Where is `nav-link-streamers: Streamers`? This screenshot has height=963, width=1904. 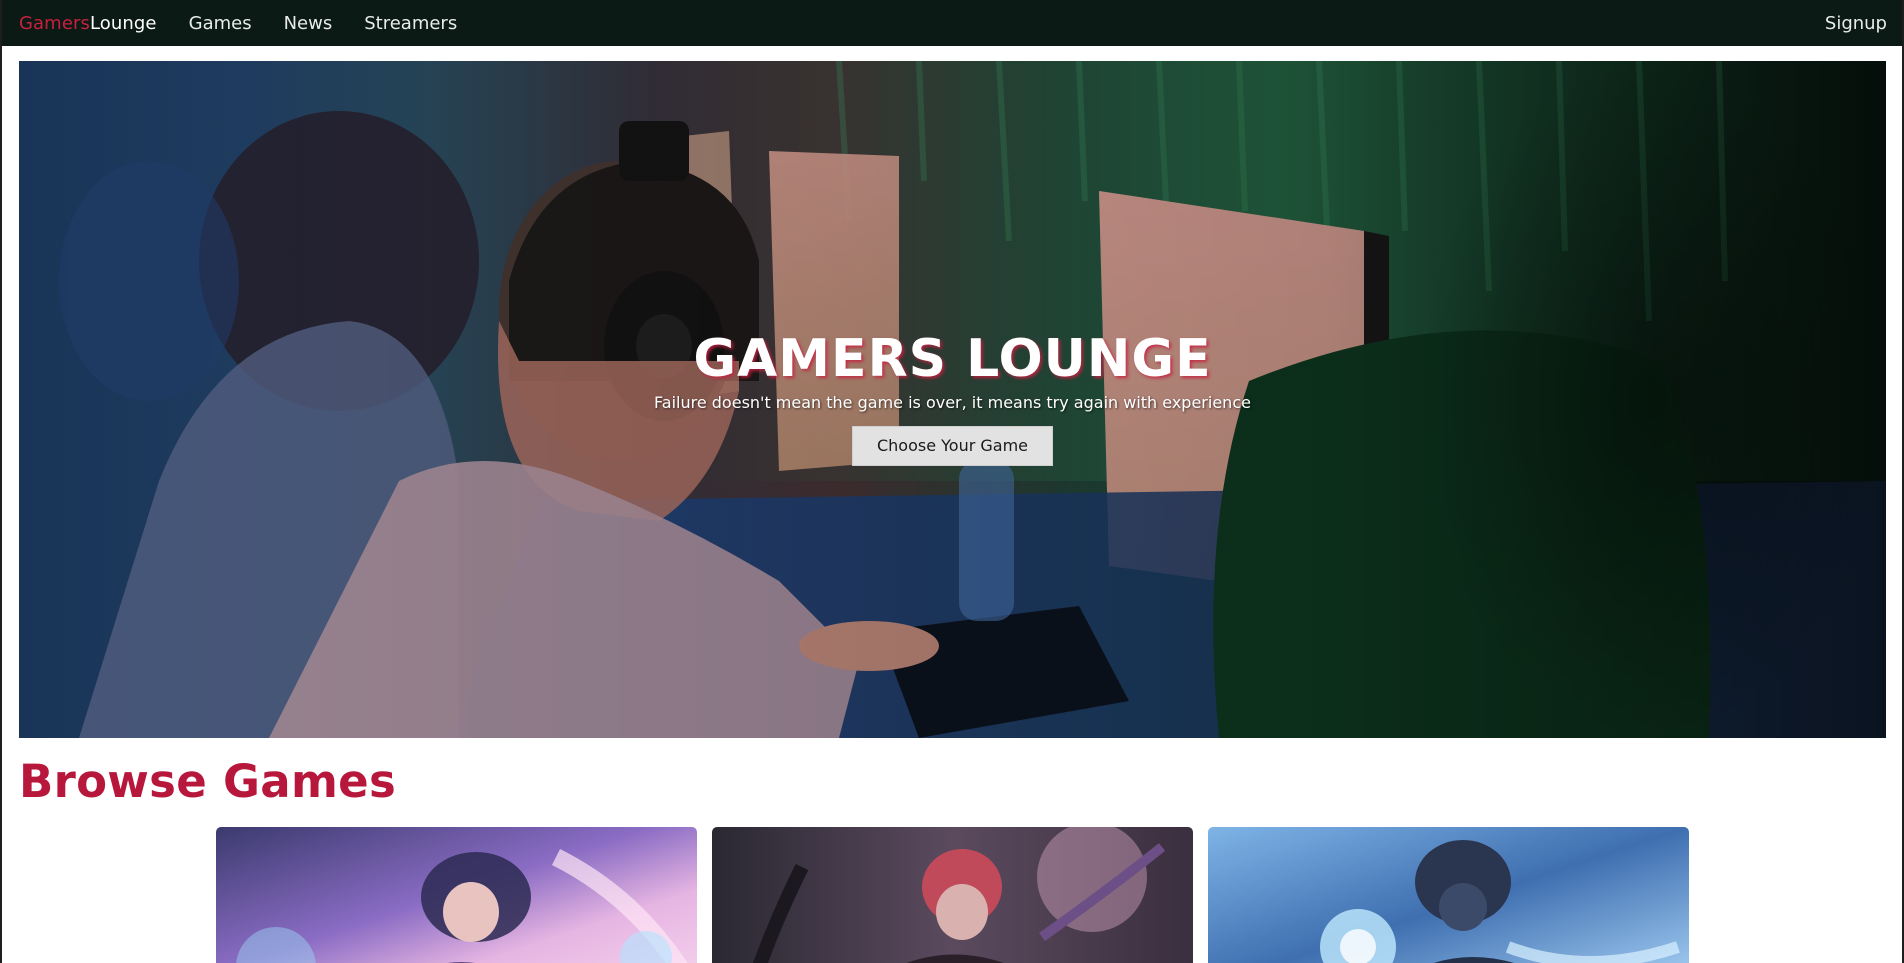
nav-link-streamers: Streamers is located at coordinates (410, 23).